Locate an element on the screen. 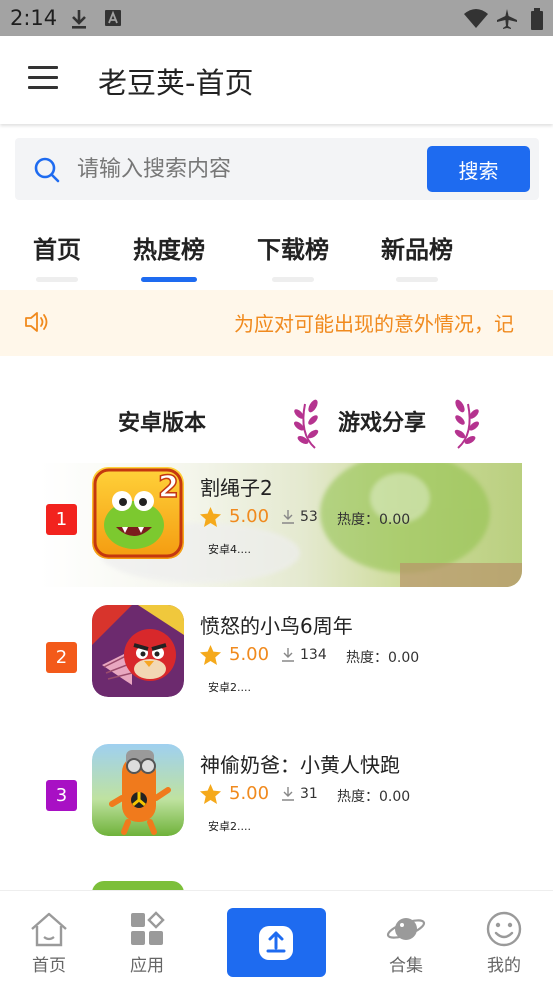  search-button: 搜索 is located at coordinates (478, 169).